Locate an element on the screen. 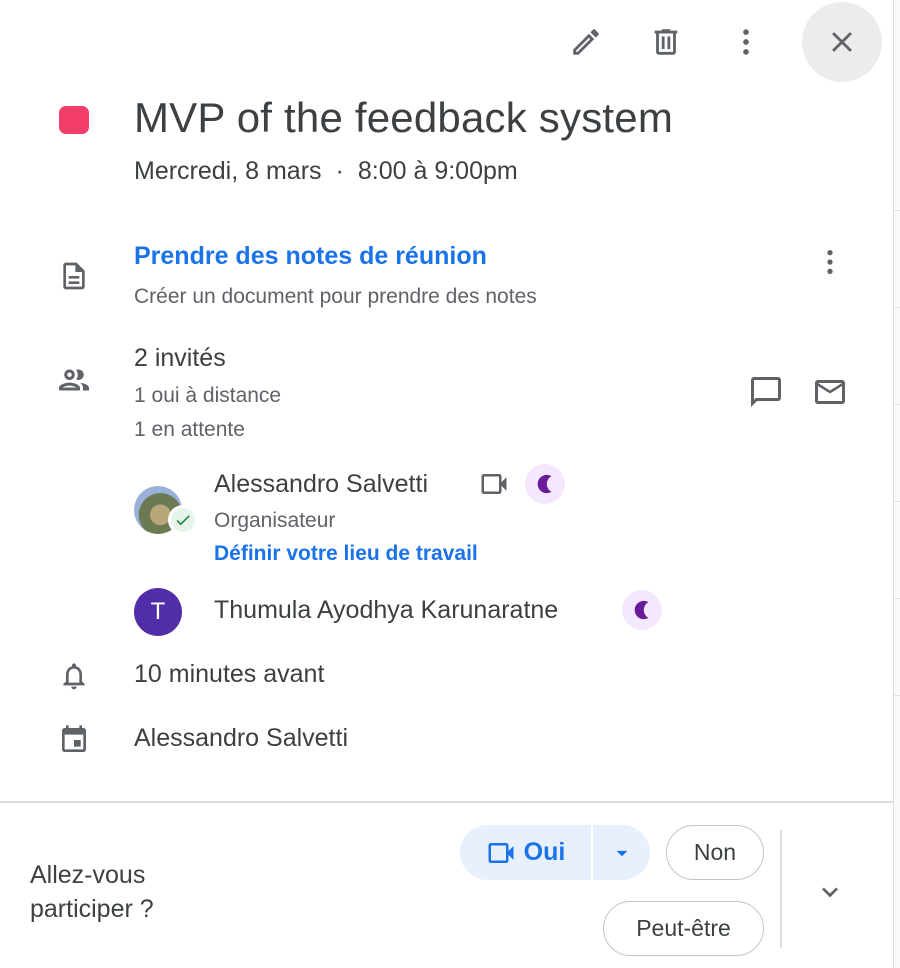 This screenshot has width=900, height=968. reminder-section-icon is located at coordinates (74, 676).